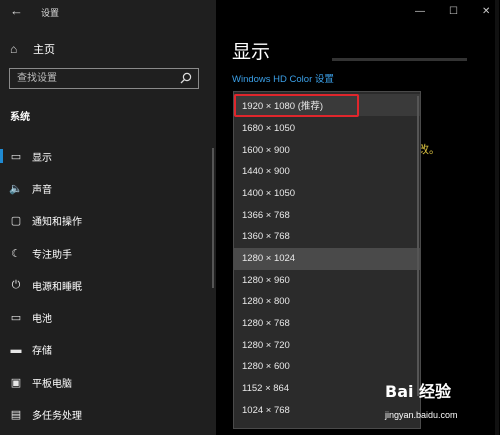 This screenshot has height=435, width=500. What do you see at coordinates (16, 156) in the screenshot?
I see `monitor-icon: ▭` at bounding box center [16, 156].